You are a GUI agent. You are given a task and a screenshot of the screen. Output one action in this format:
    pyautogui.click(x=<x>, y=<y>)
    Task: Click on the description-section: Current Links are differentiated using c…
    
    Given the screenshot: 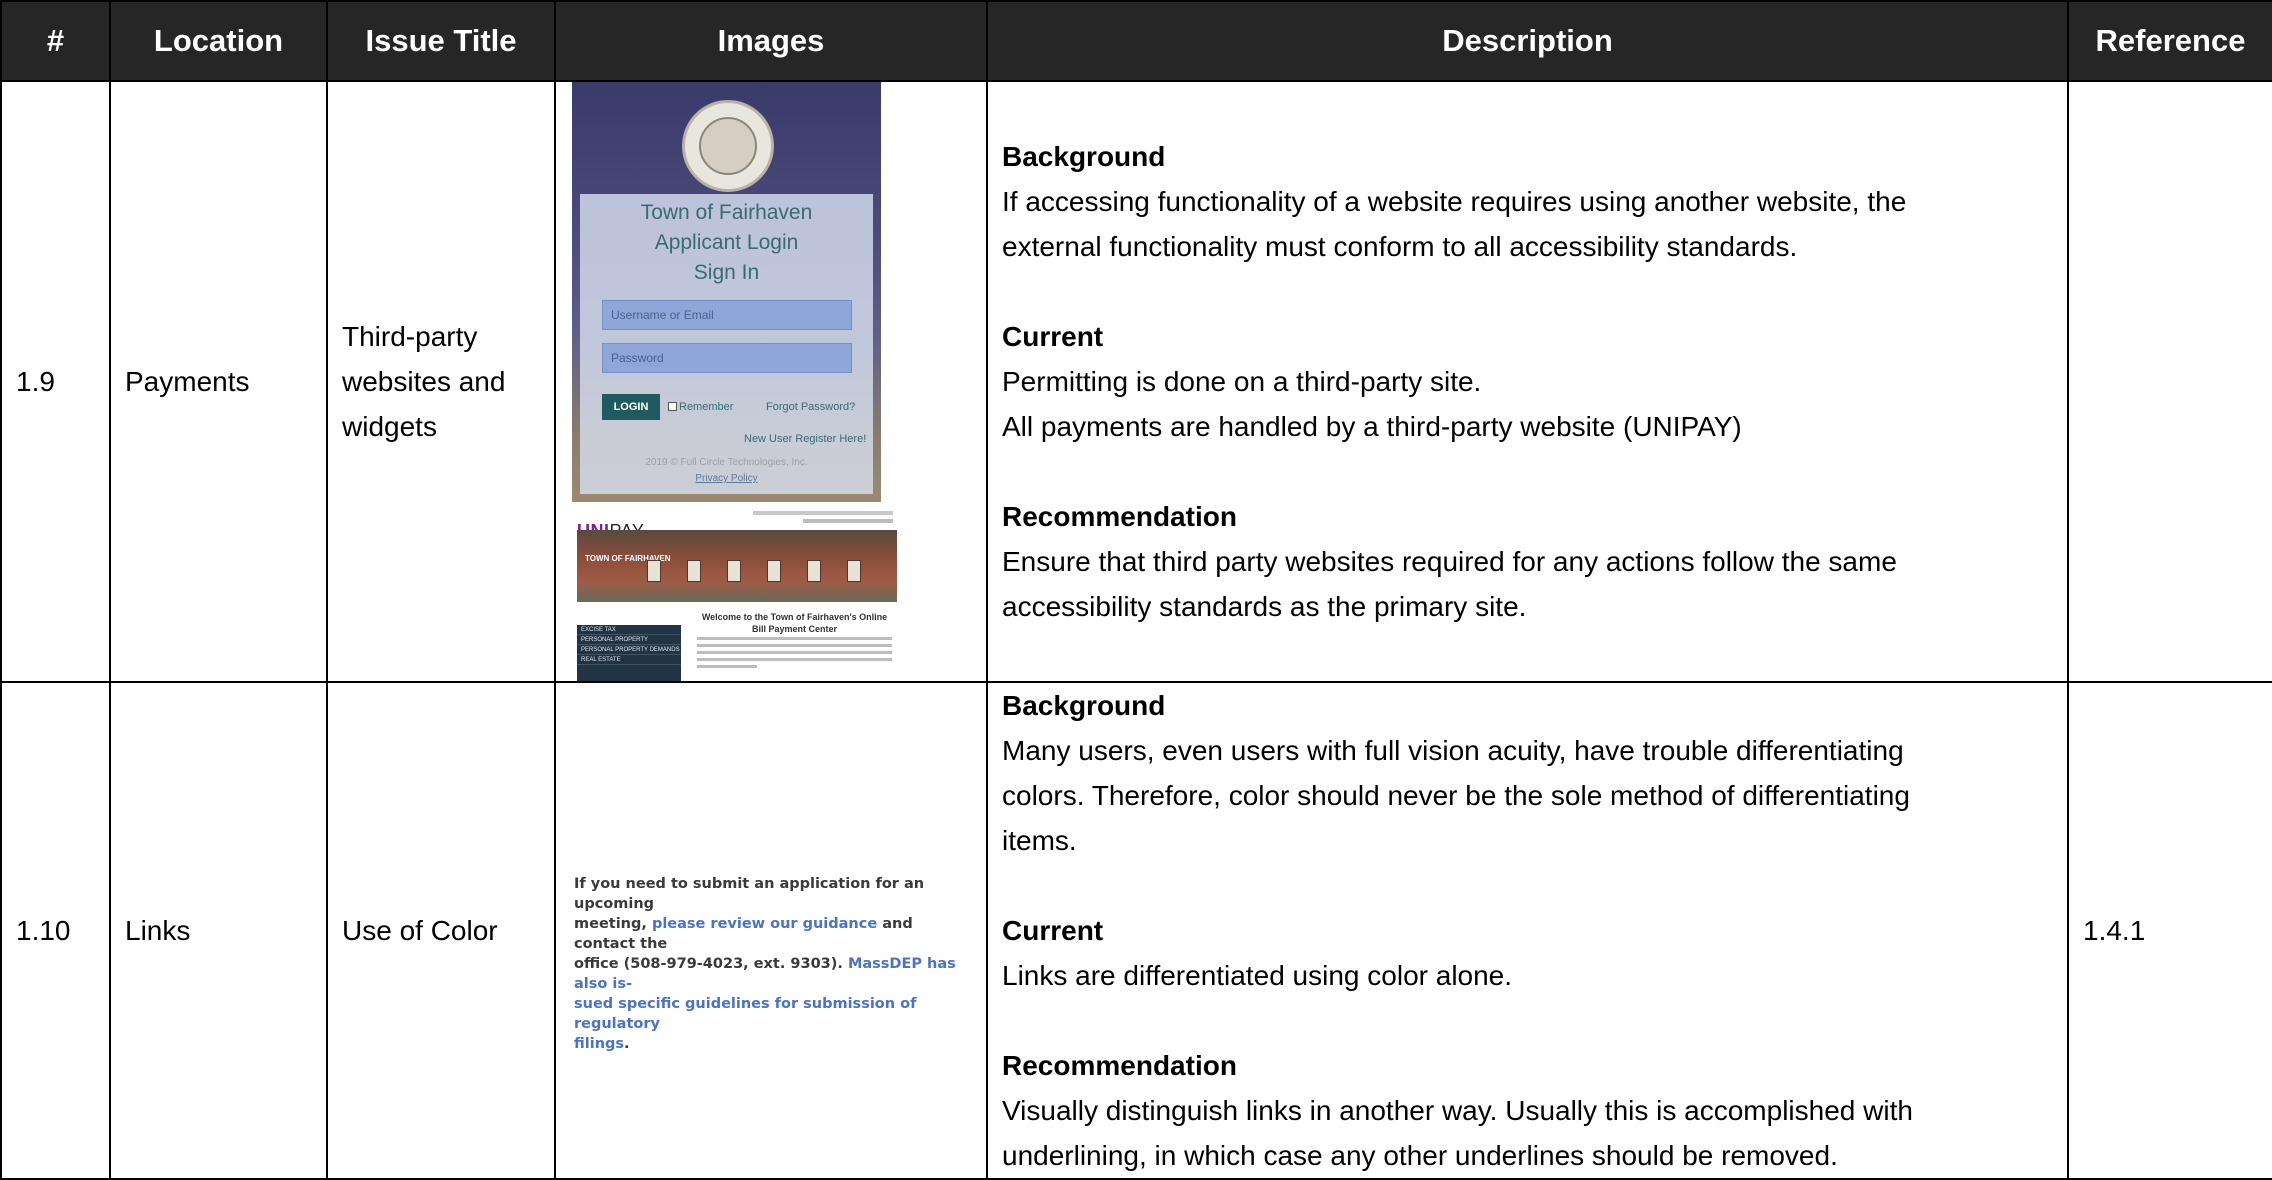 What is the action you would take?
    pyautogui.click(x=1527, y=953)
    